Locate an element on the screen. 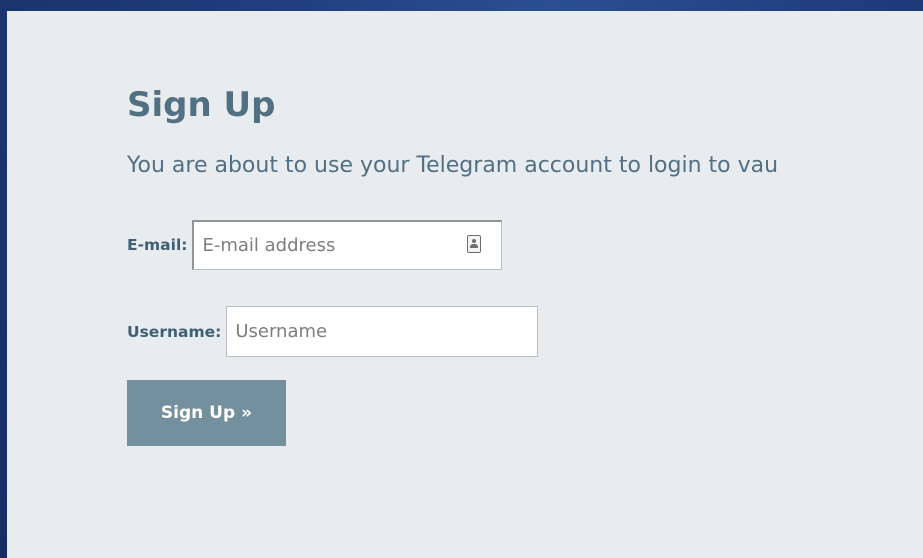 Image resolution: width=923 pixels, height=558 pixels. email-row: E-mail: is located at coordinates (315, 245).